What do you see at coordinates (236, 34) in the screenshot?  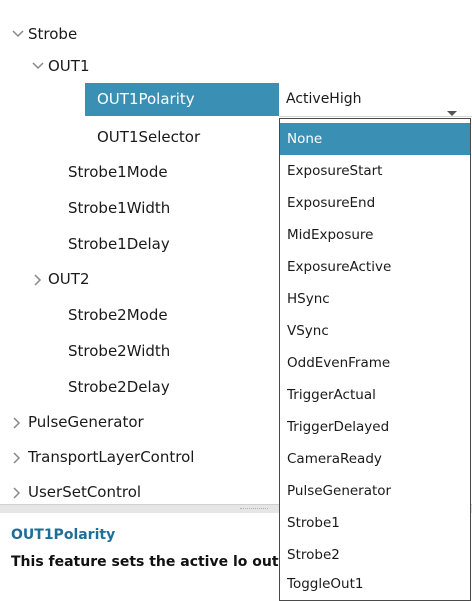 I see `tree-node-strobe: Strobe` at bounding box center [236, 34].